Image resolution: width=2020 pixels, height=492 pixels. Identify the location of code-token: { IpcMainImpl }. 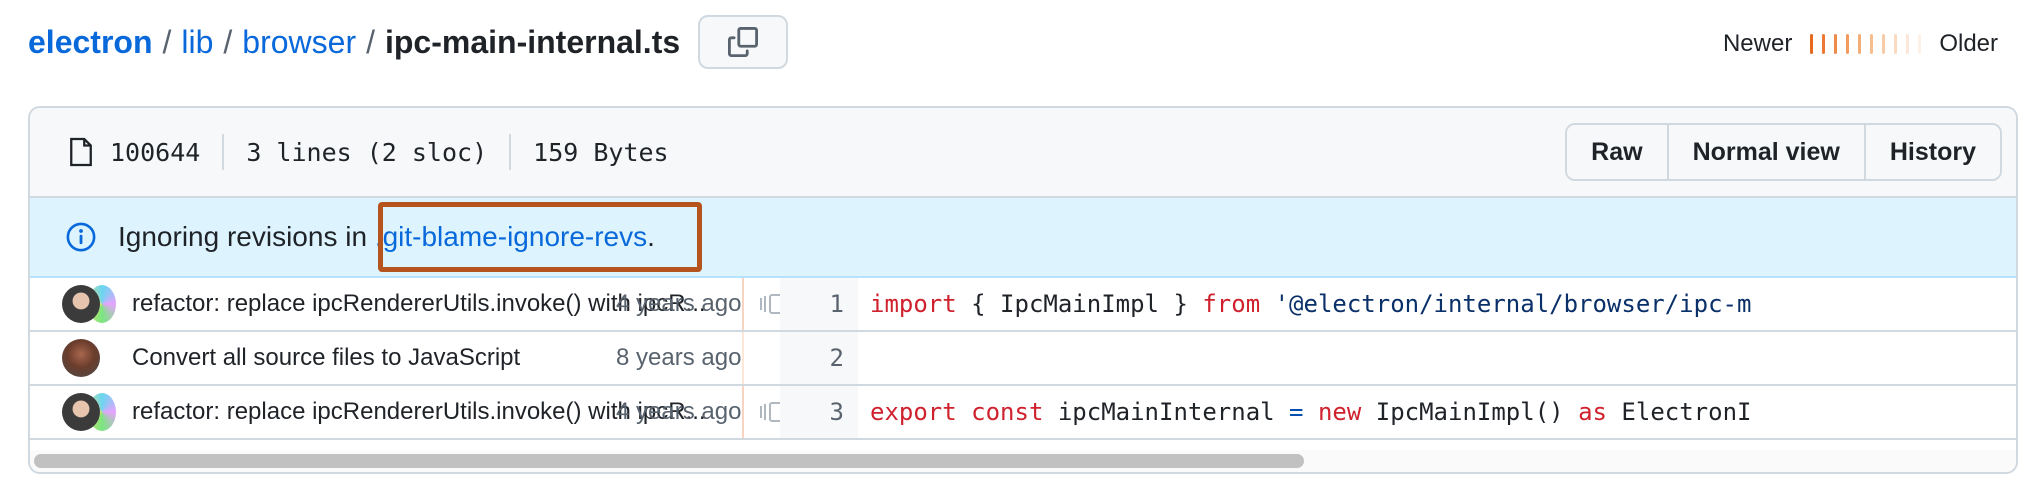
(1079, 304).